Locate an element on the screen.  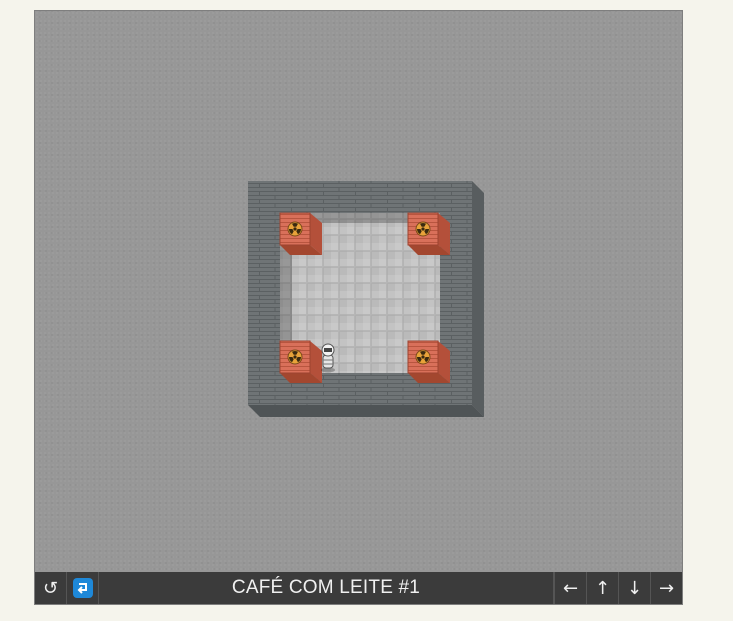
level-title: CAFÉ COM LEITE #1 is located at coordinates (326, 588).